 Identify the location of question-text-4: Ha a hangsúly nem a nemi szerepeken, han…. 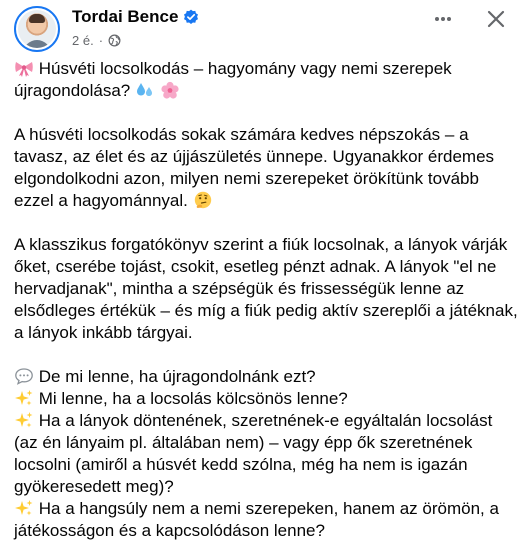
(256, 519).